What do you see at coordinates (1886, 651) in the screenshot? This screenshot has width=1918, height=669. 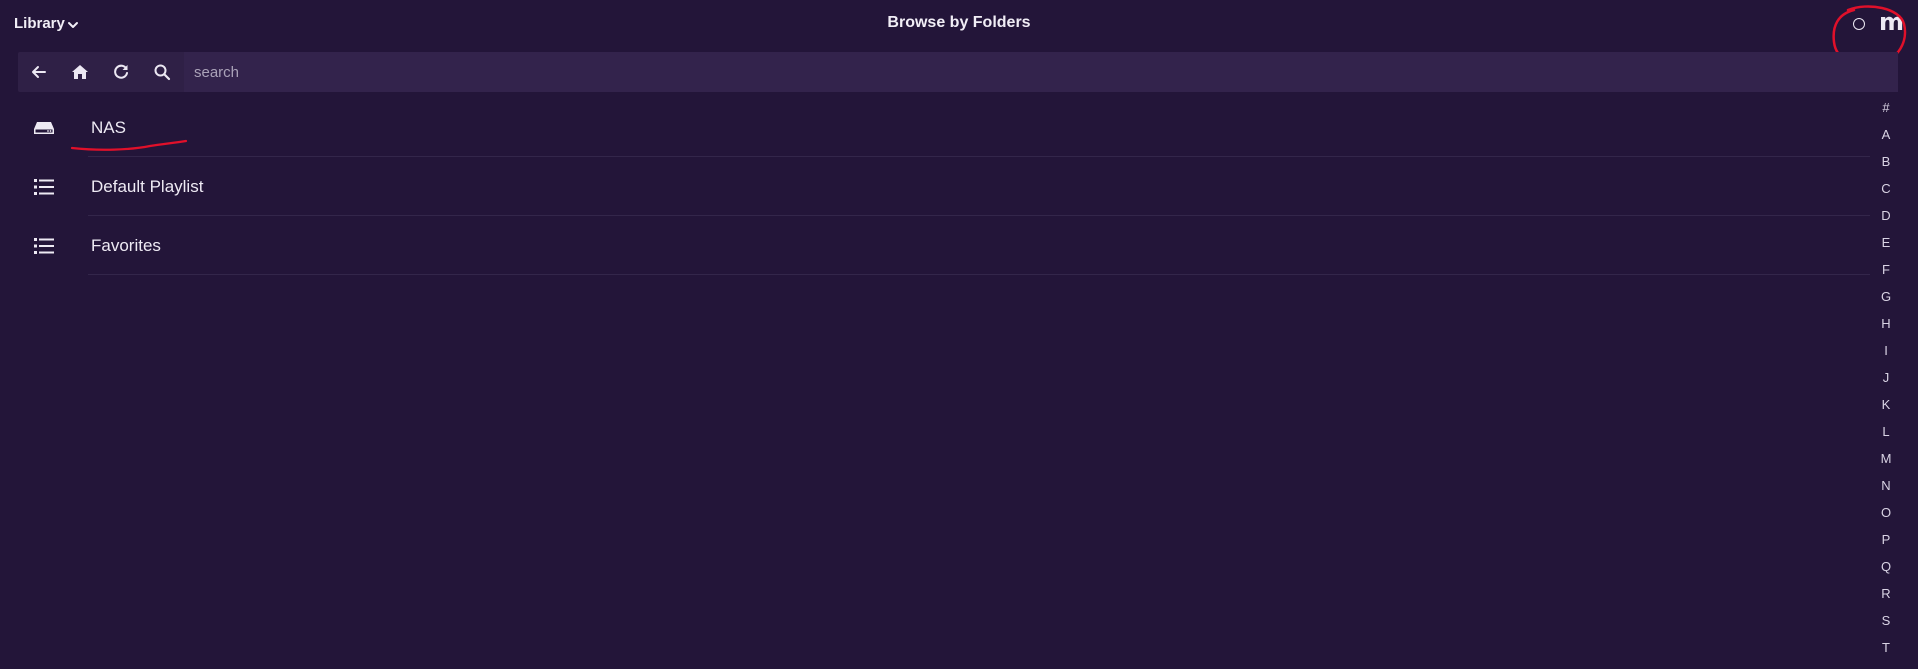 I see `alpha-letter-t: T` at bounding box center [1886, 651].